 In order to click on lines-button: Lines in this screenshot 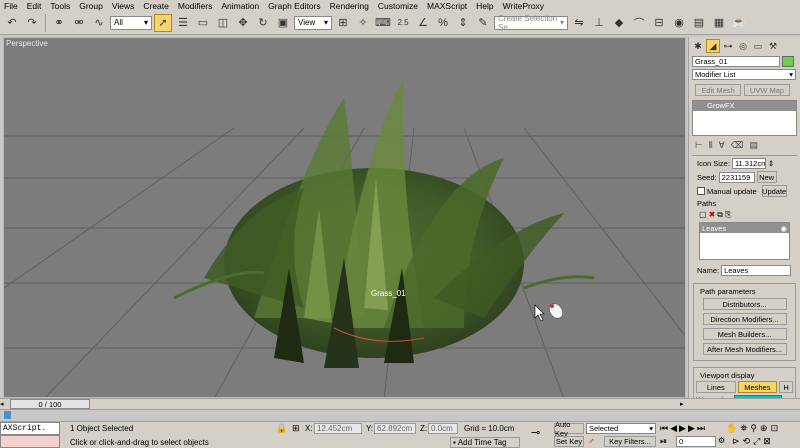, I will do `click(716, 387)`.